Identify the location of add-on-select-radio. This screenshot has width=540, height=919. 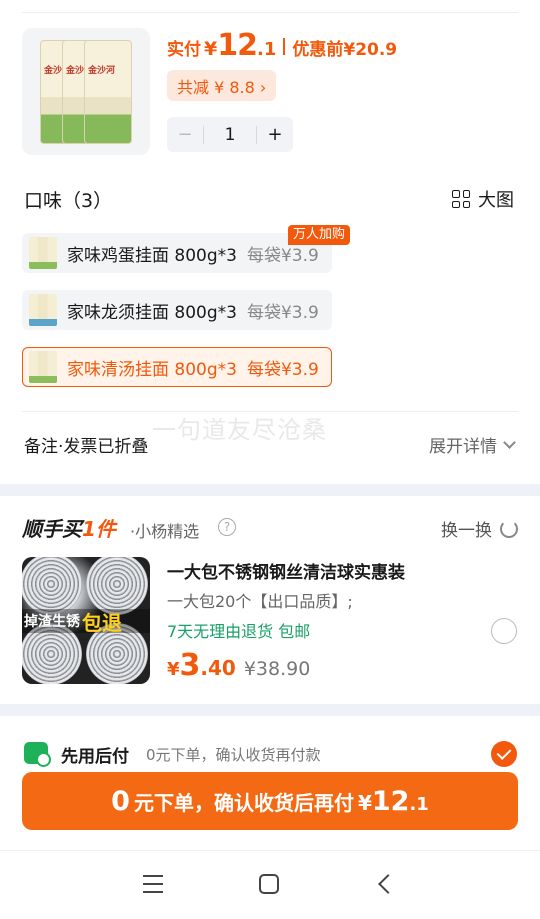
(504, 631).